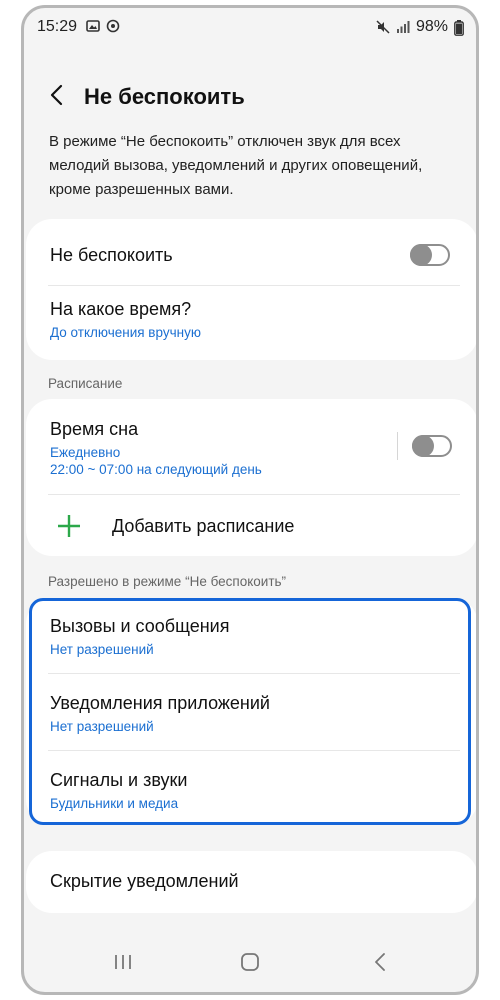 The height and width of the screenshot is (1000, 500). I want to click on nav-back-button, so click(380, 962).